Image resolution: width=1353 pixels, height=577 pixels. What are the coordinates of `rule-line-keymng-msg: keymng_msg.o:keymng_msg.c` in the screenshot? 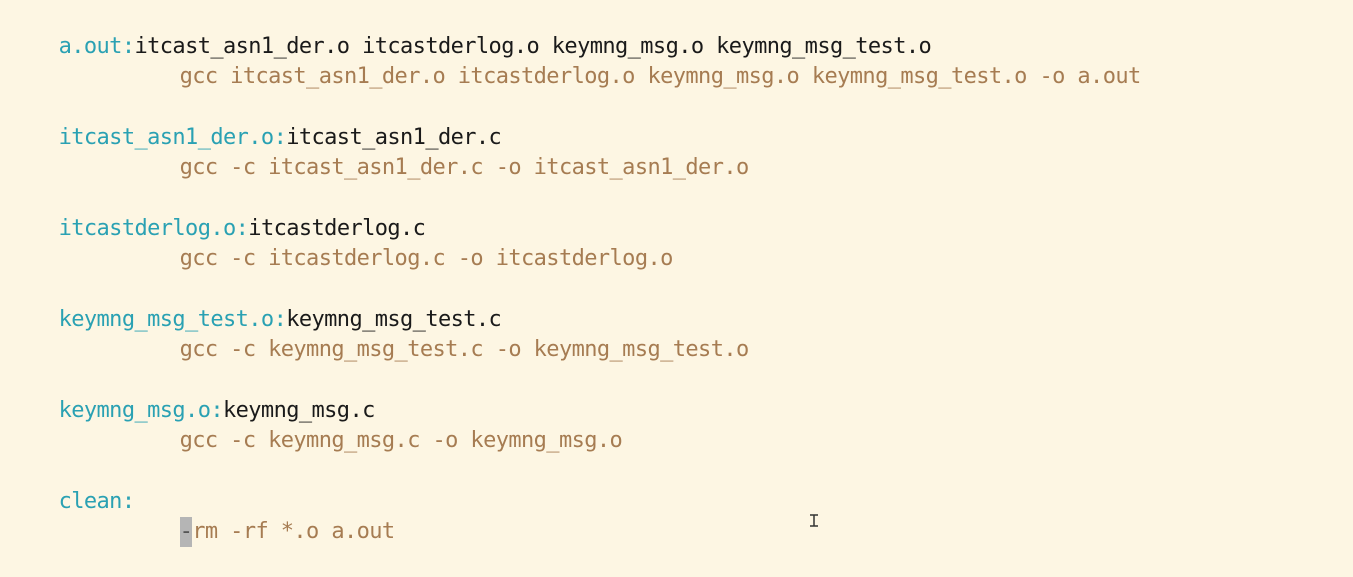 It's located at (192, 394).